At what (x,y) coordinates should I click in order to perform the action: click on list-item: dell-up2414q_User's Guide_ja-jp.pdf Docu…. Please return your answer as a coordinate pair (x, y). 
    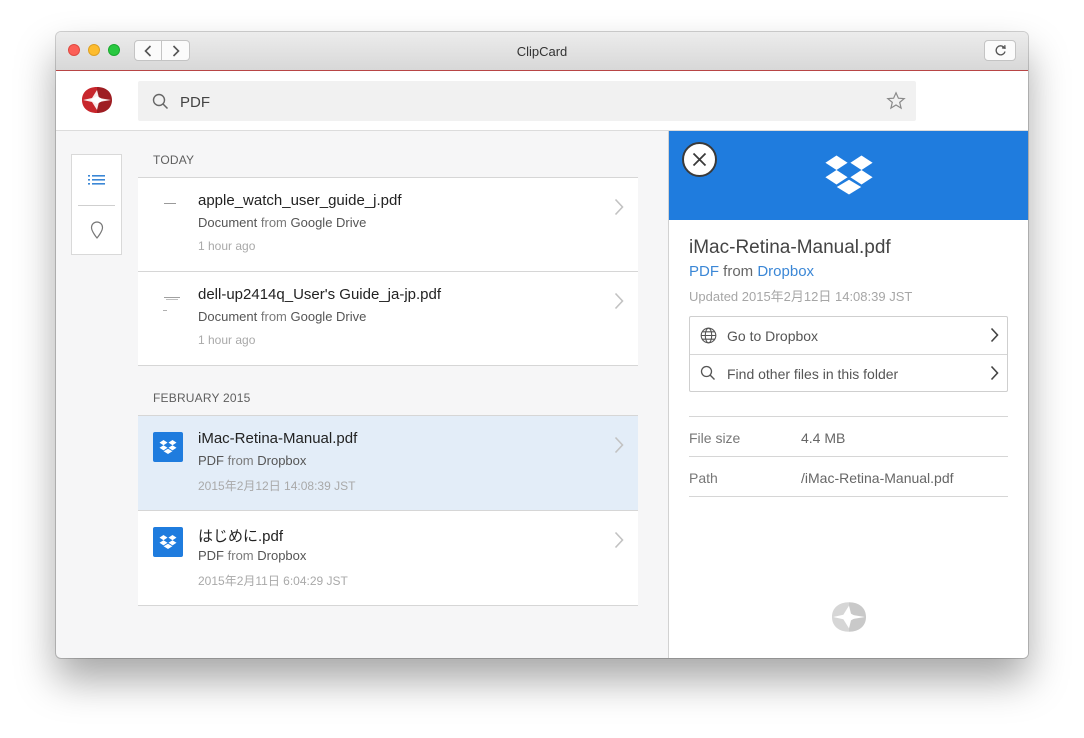
    Looking at the image, I should click on (388, 319).